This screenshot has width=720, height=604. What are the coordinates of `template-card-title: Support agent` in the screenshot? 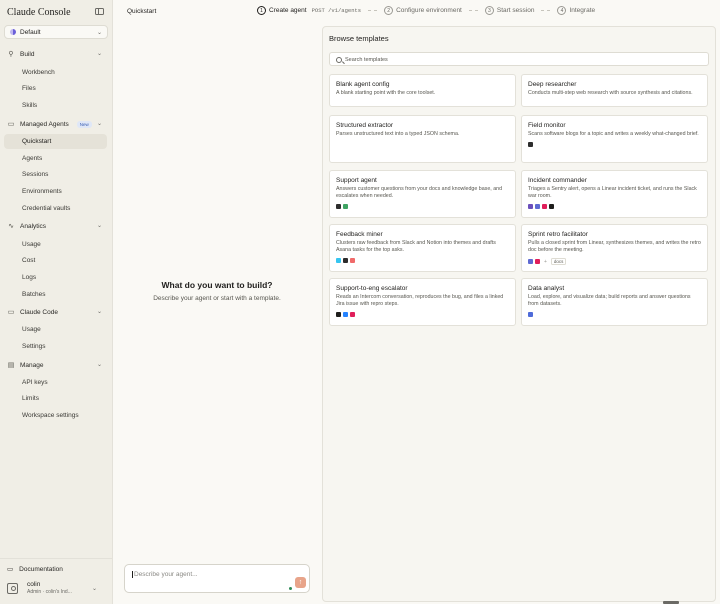 It's located at (356, 180).